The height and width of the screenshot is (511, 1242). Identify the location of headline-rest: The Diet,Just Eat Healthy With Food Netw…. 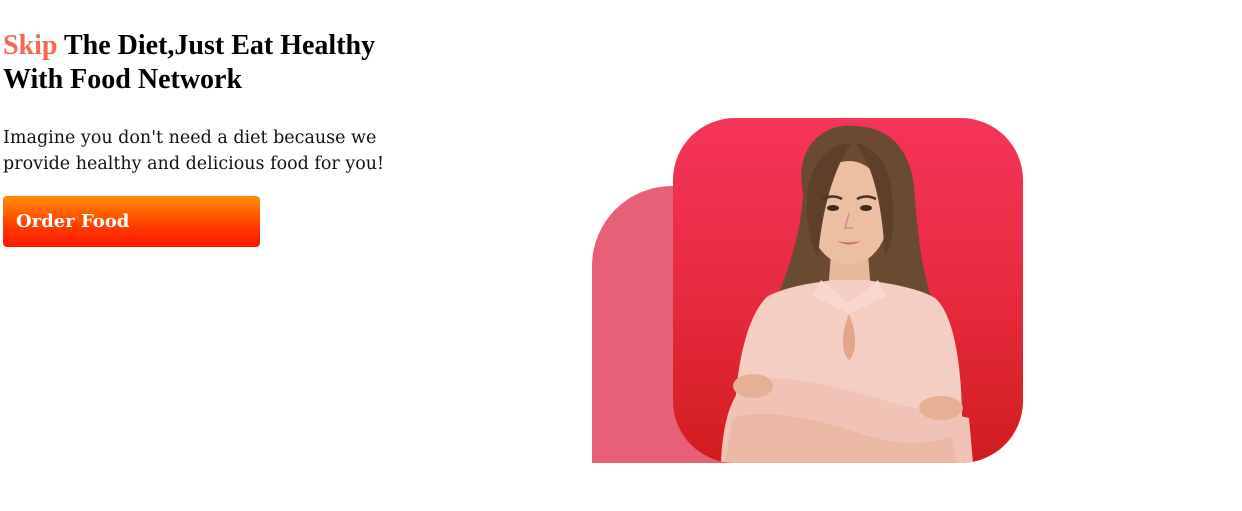
(189, 62).